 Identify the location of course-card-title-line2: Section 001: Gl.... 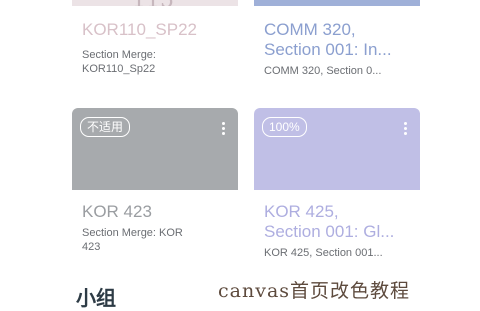
(339, 232).